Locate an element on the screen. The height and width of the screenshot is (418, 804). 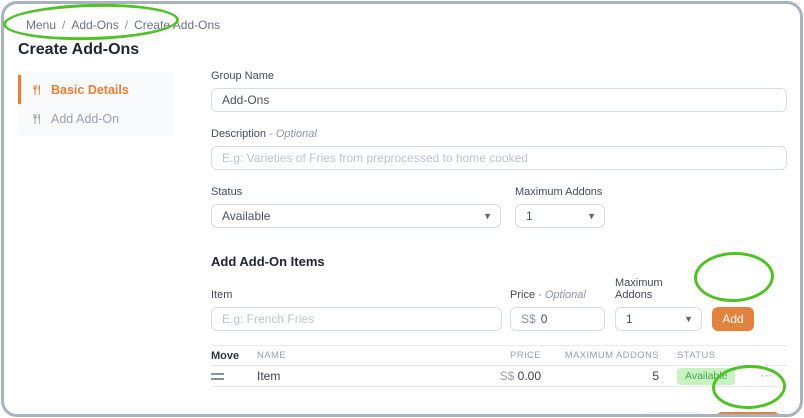
item-maximum-addons-label: Maximum Addons is located at coordinates (639, 289).